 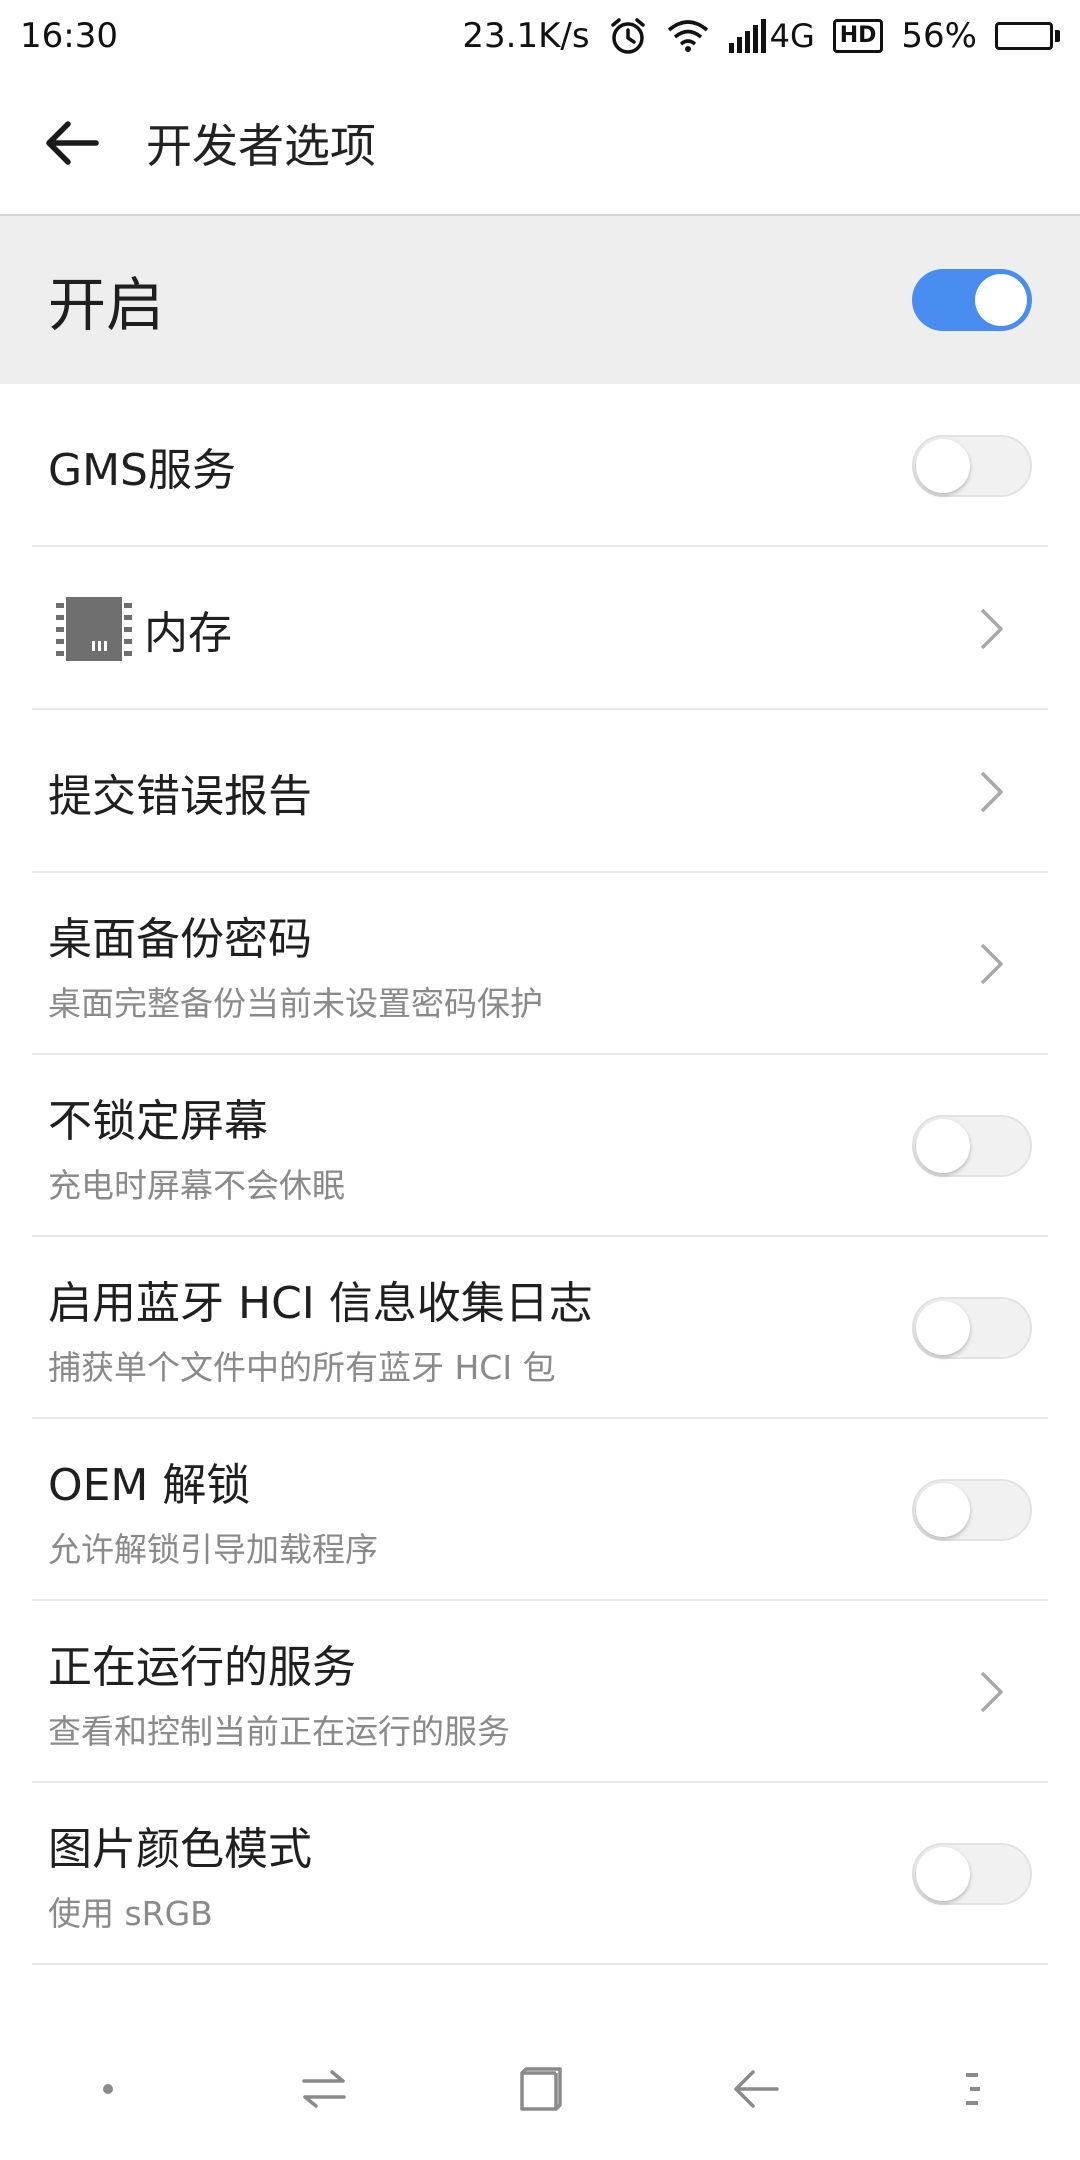 I want to click on setting-subtitle: 桌面完整备份当前未设置密码保护, so click(x=295, y=1003).